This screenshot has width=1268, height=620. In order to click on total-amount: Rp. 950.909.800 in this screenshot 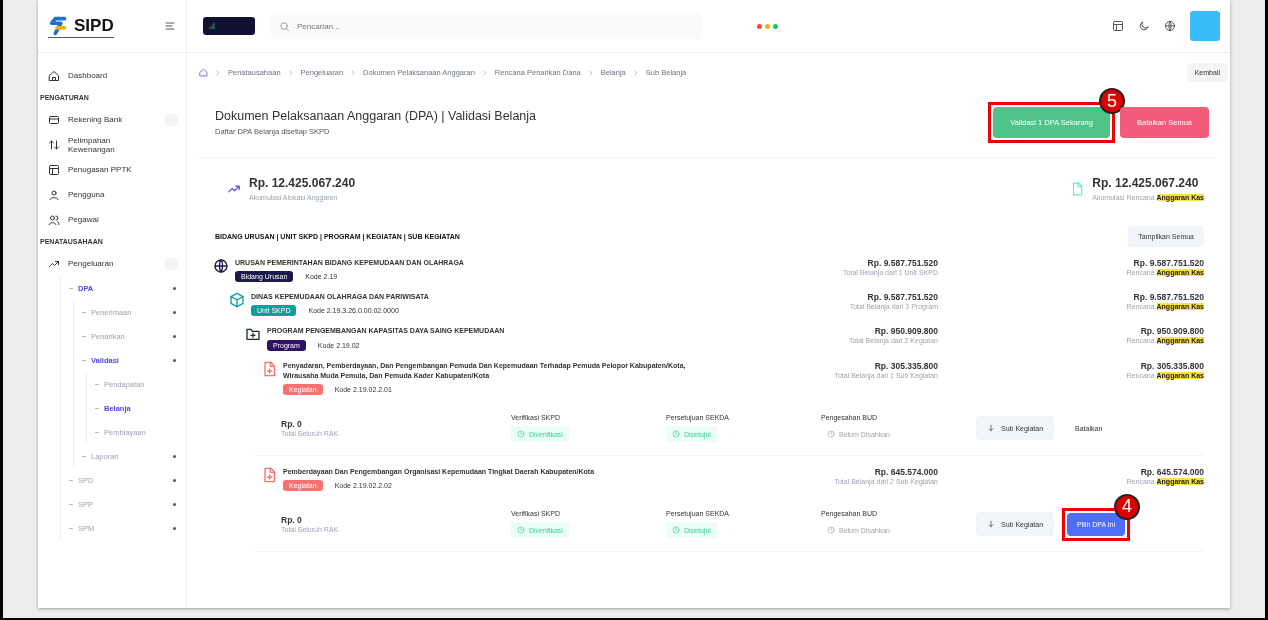, I will do `click(905, 331)`.